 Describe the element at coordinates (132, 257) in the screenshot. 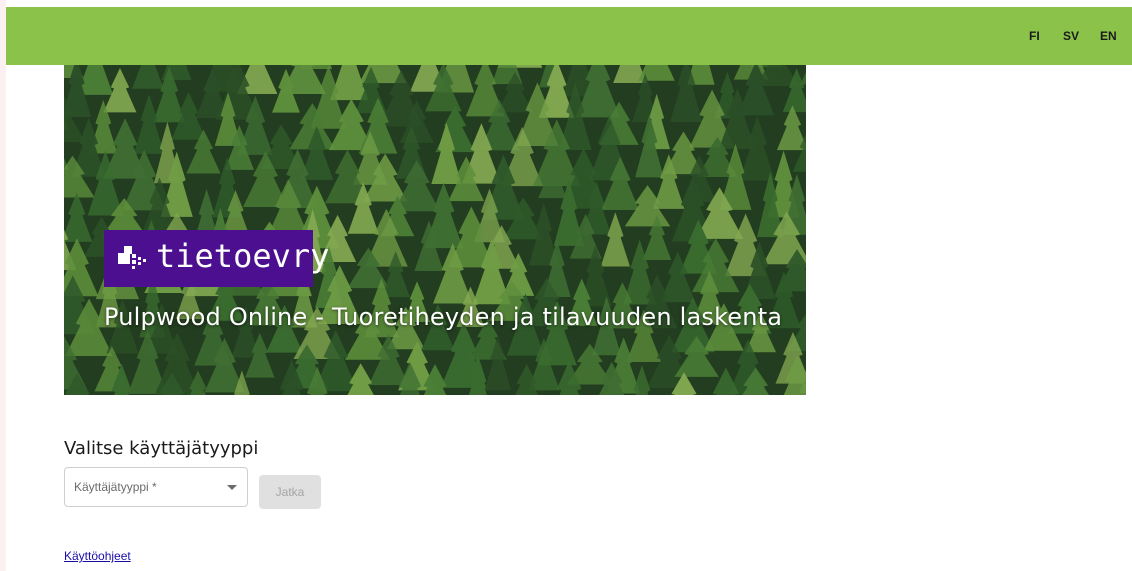

I see `tietoevry-logo-icon` at that location.